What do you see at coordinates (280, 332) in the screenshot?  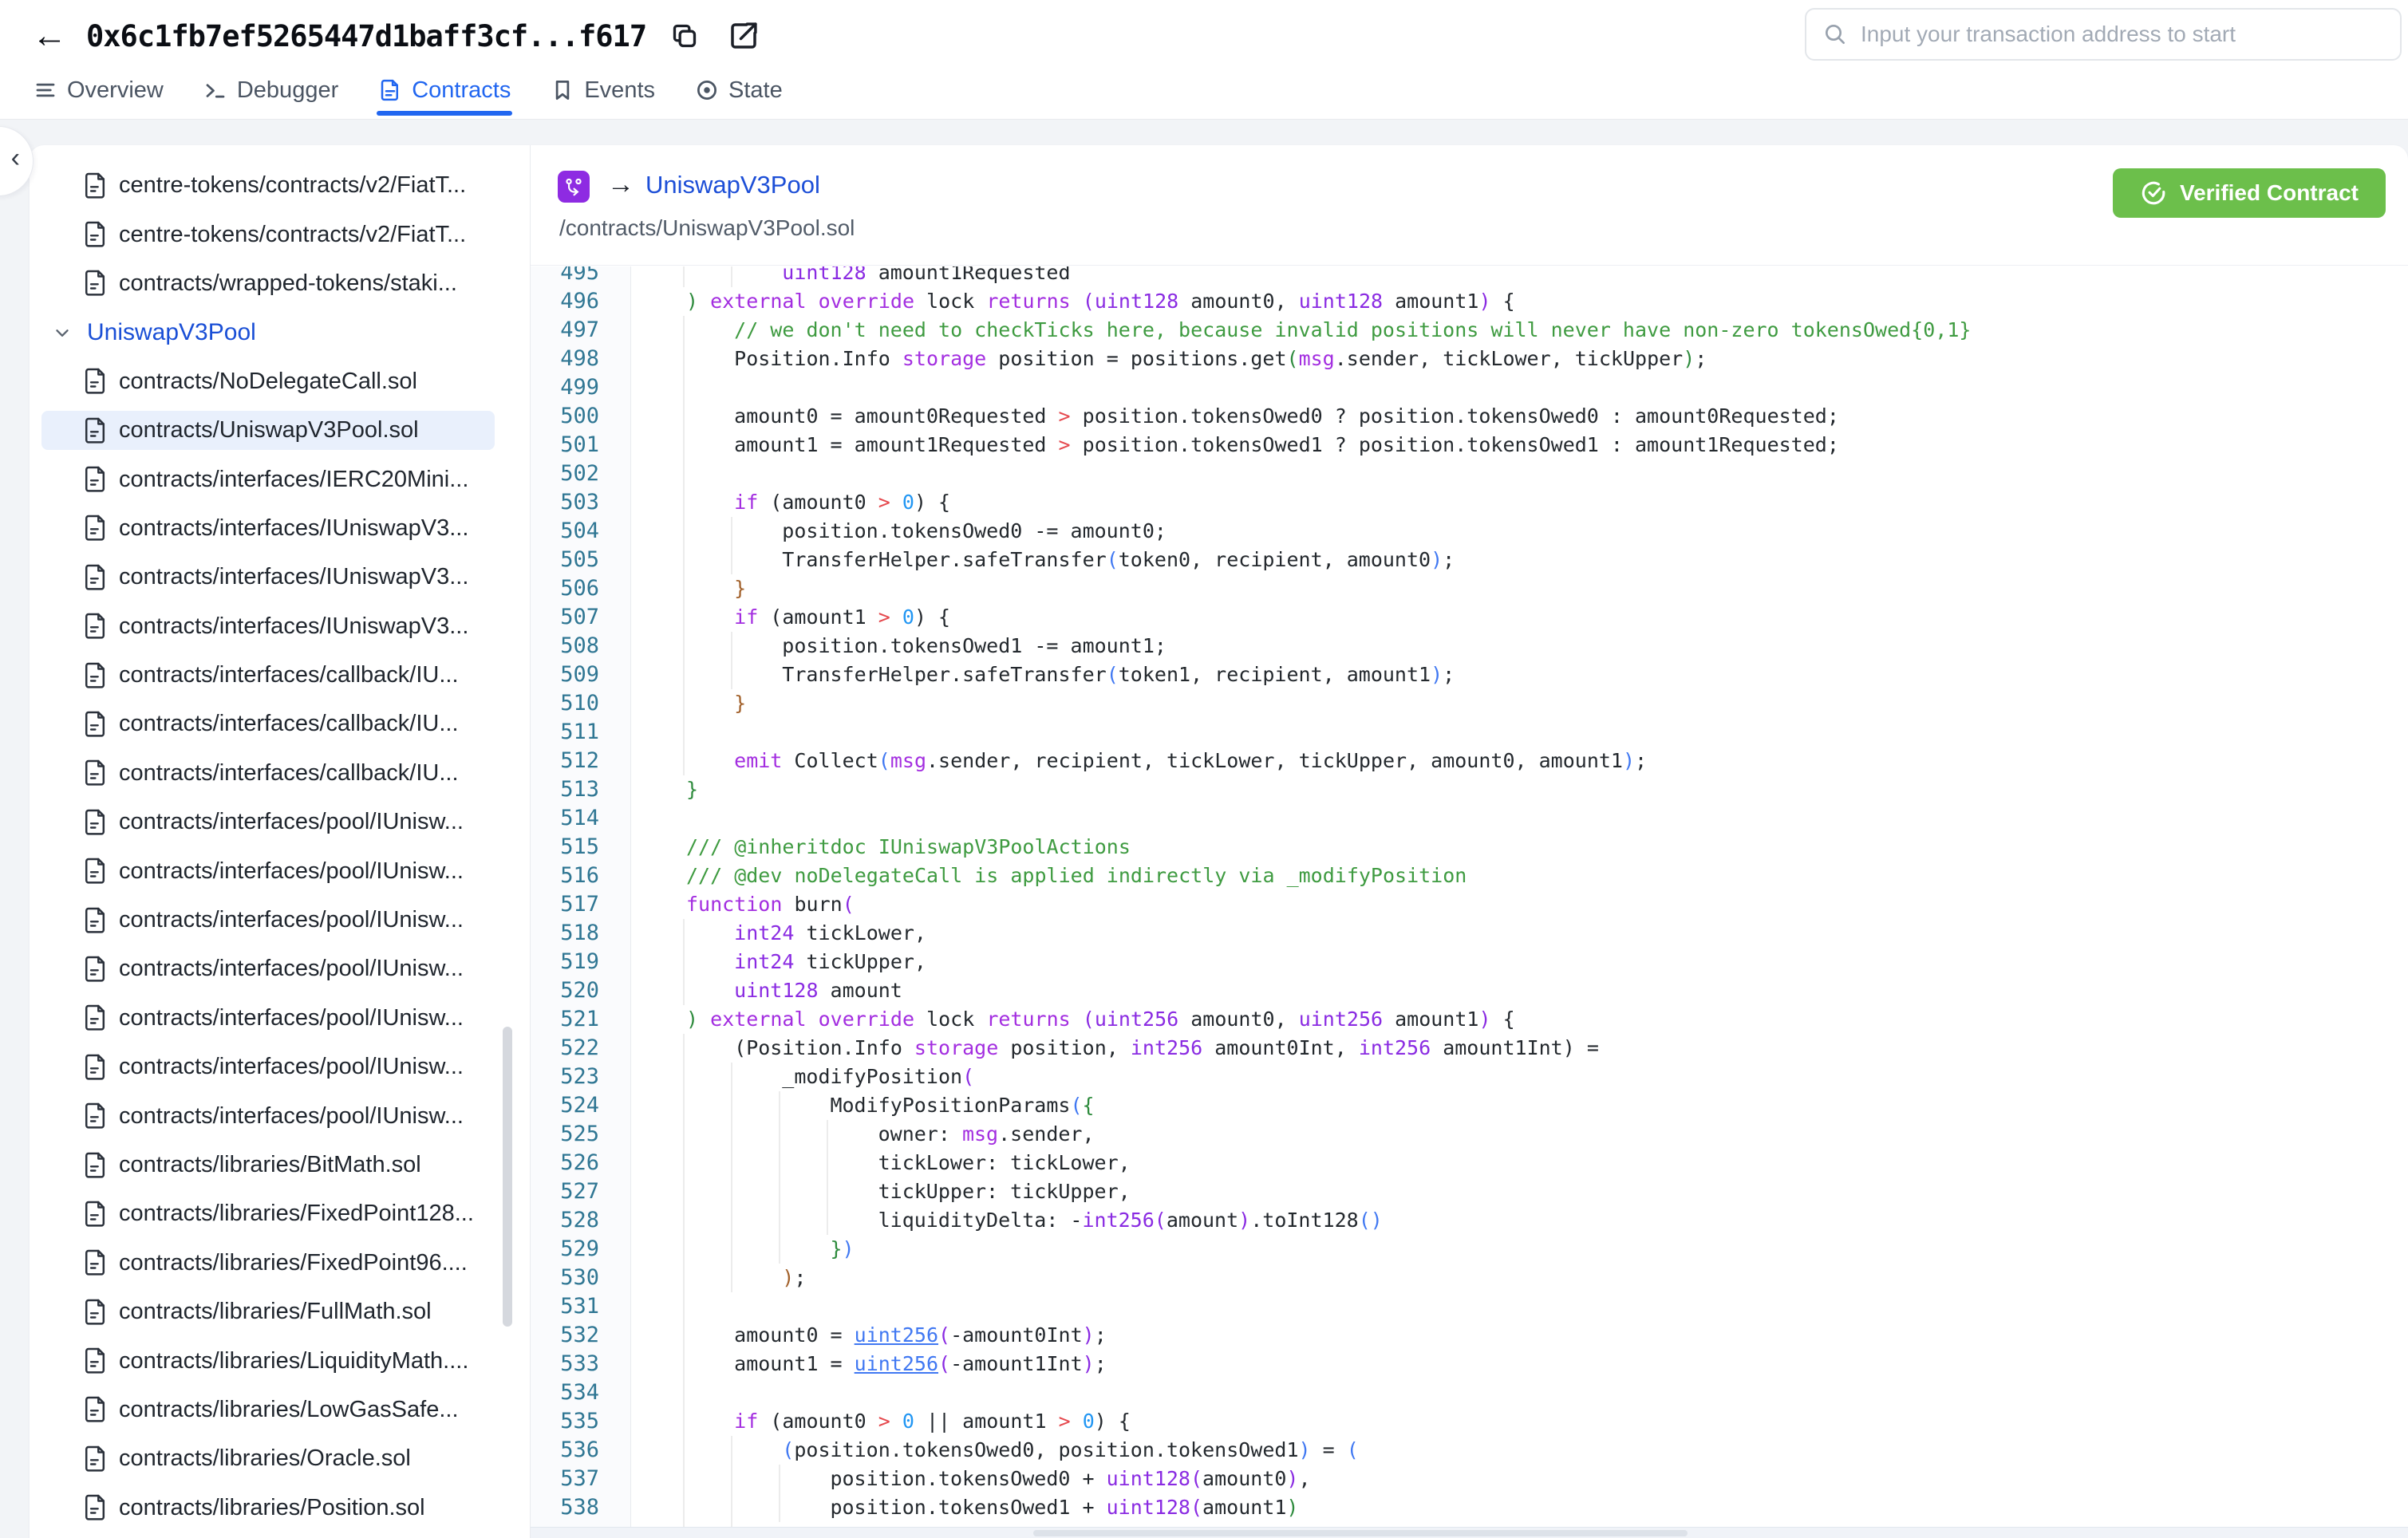 I see `sidebar-contract-group: UniswapV3Pool` at bounding box center [280, 332].